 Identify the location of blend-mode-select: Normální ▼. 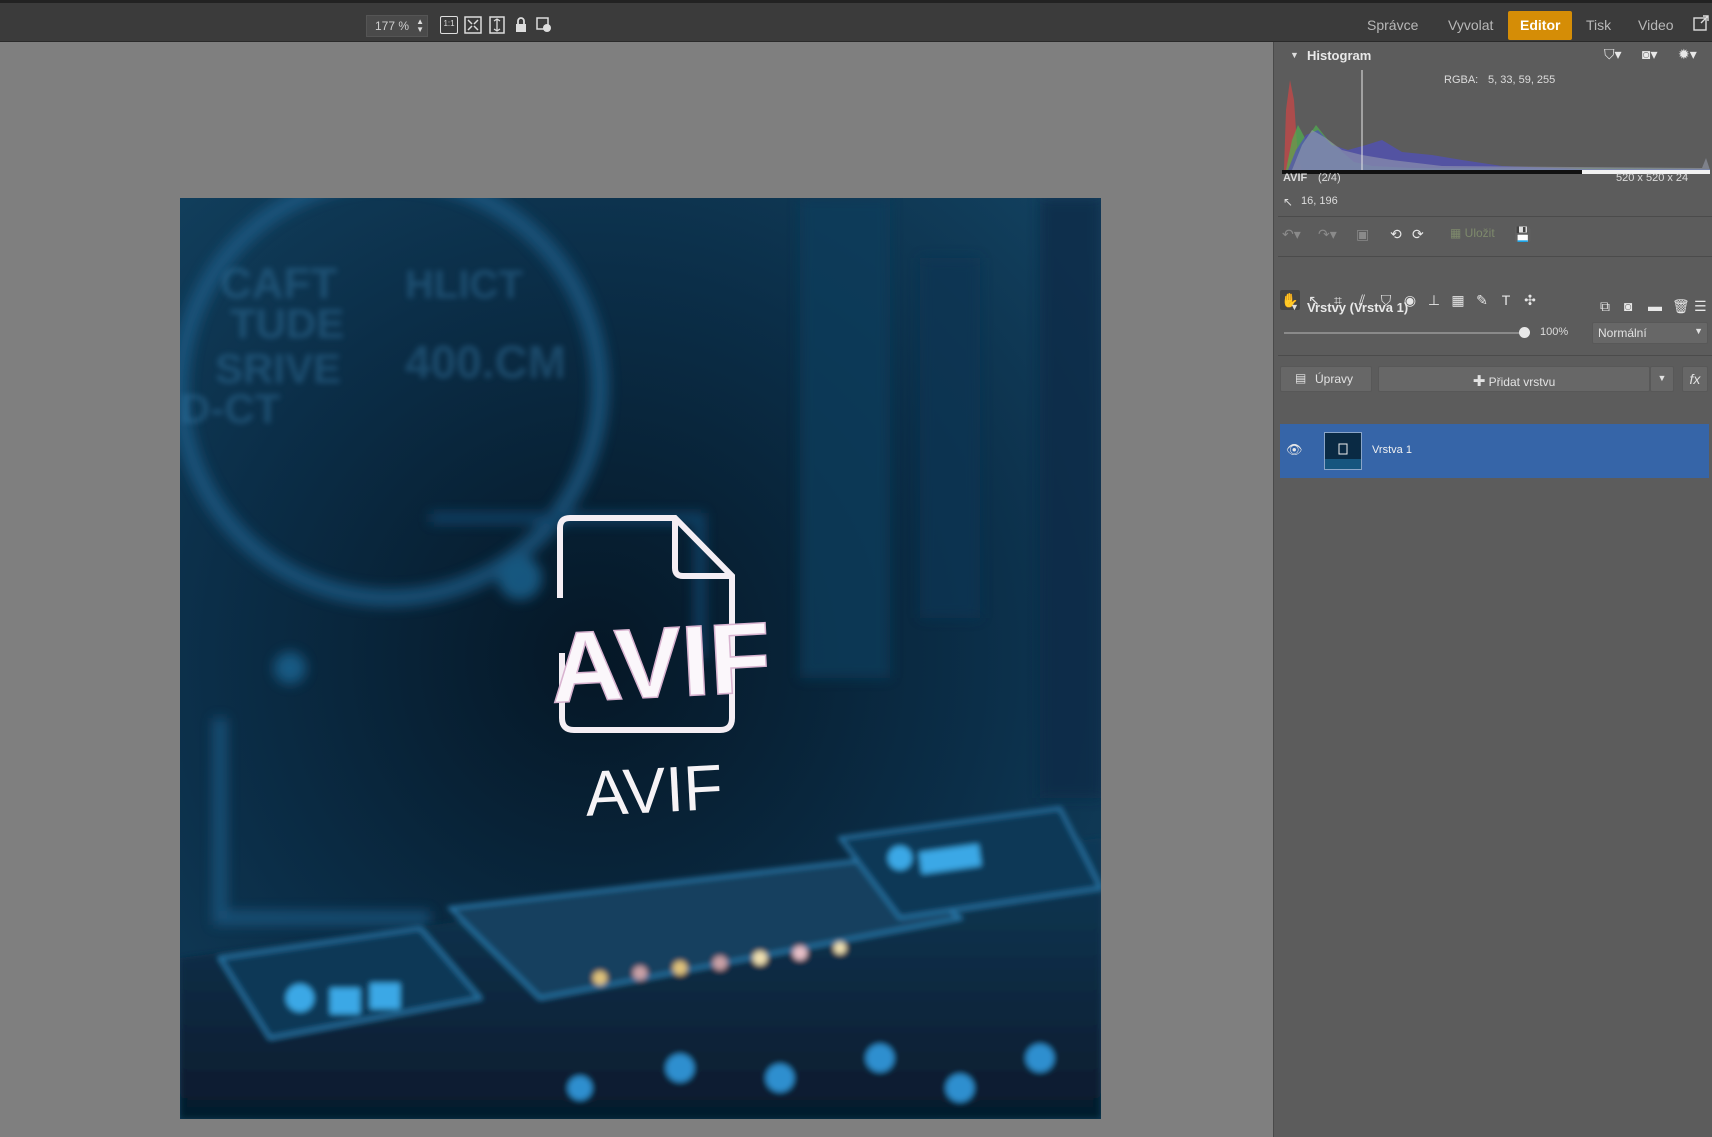
(1650, 333).